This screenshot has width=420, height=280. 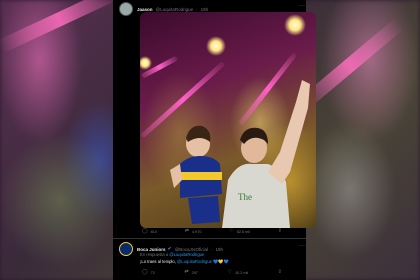 What do you see at coordinates (243, 231) in the screenshot?
I see `like-count: 82.6 mil` at bounding box center [243, 231].